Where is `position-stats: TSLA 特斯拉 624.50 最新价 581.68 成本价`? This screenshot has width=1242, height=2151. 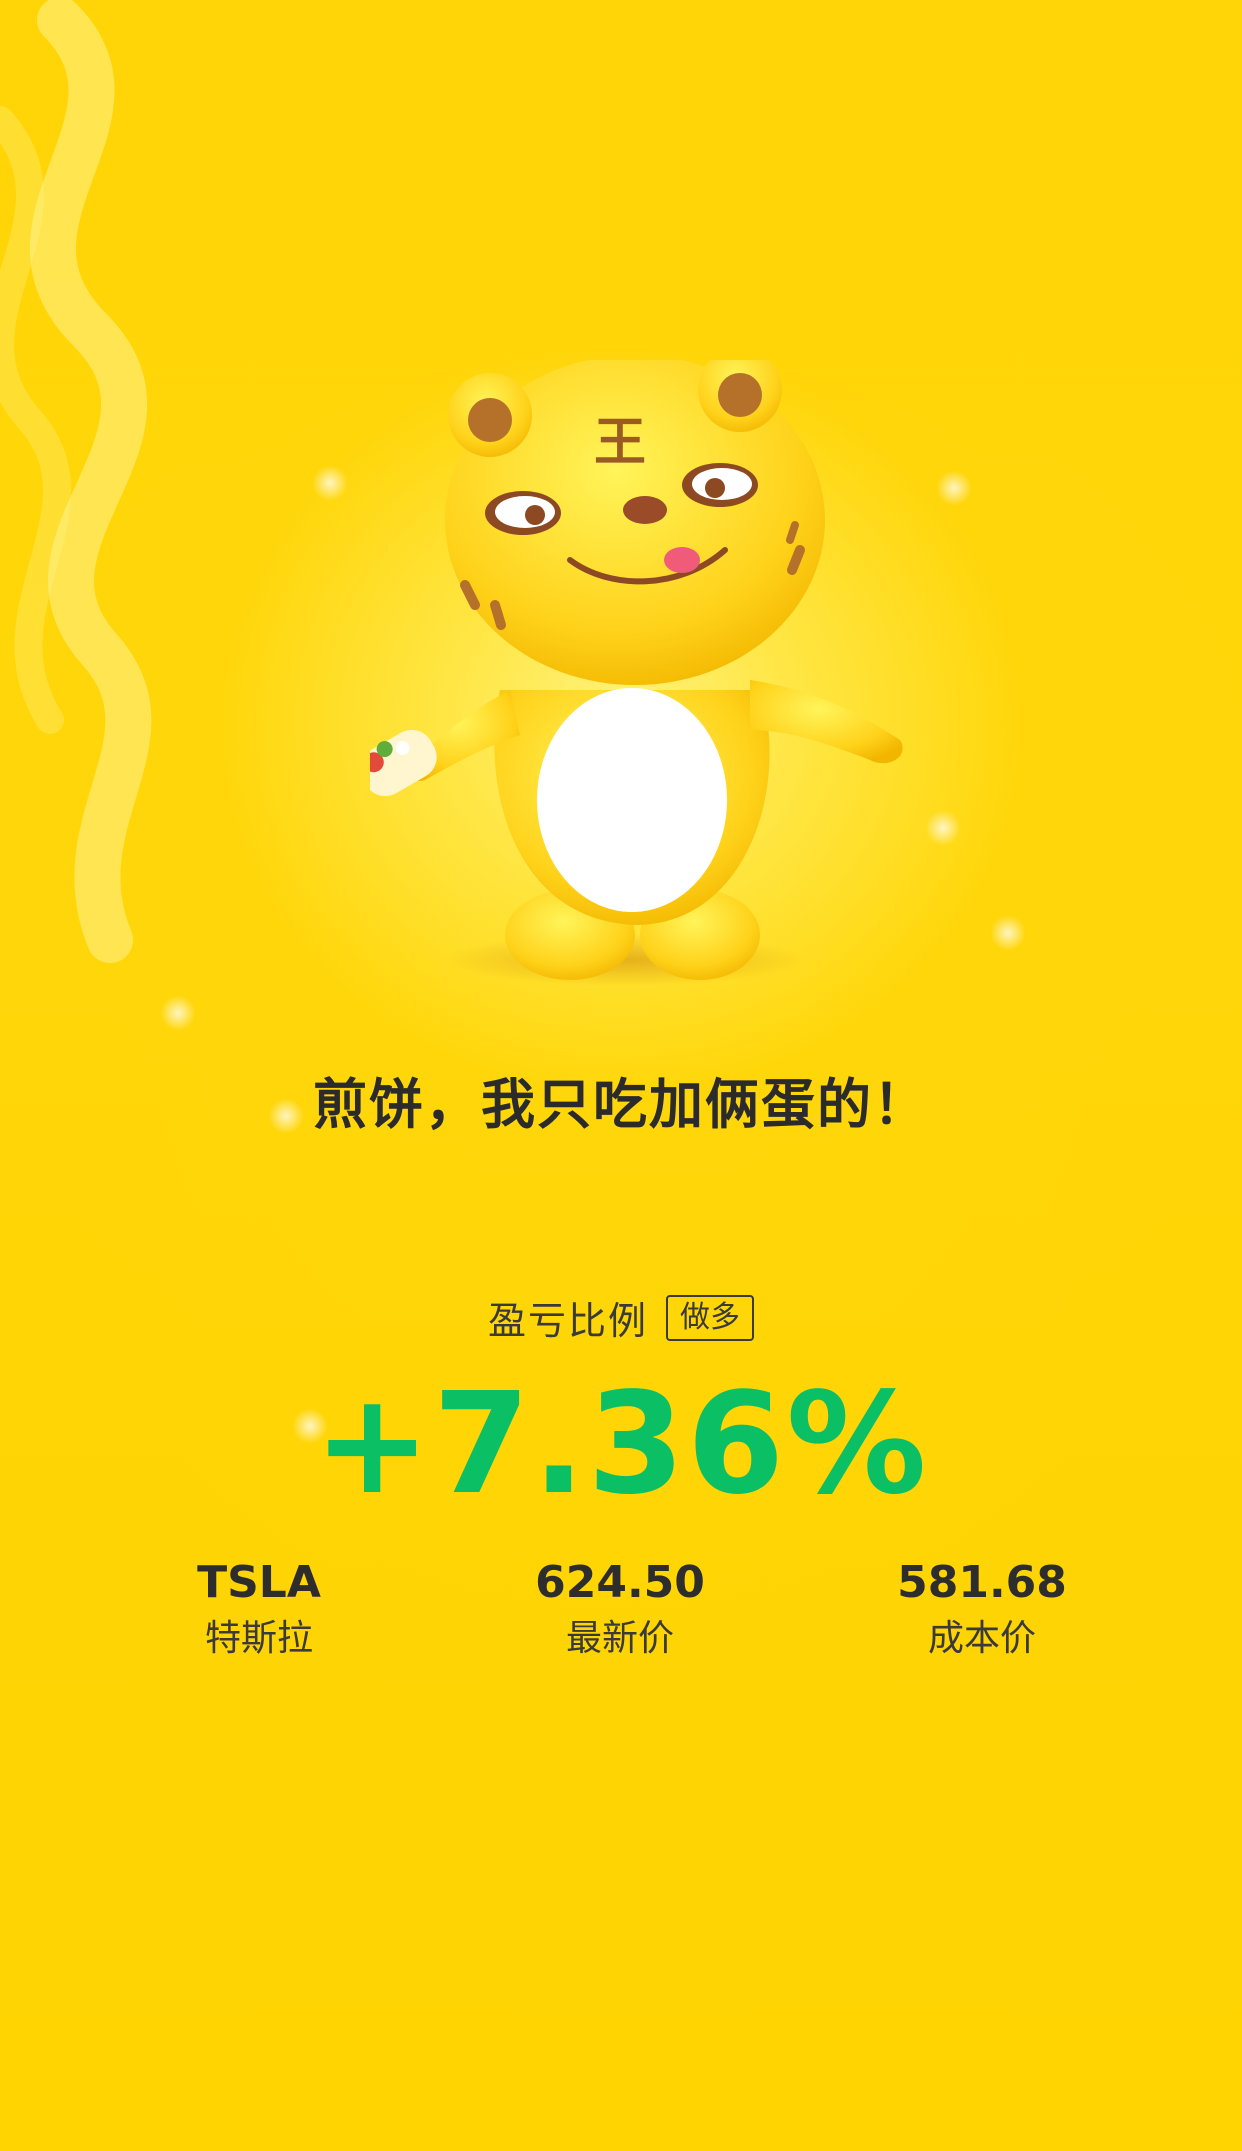
position-stats: TSLA 特斯拉 624.50 最新价 581.68 成本价 is located at coordinates (621, 1615).